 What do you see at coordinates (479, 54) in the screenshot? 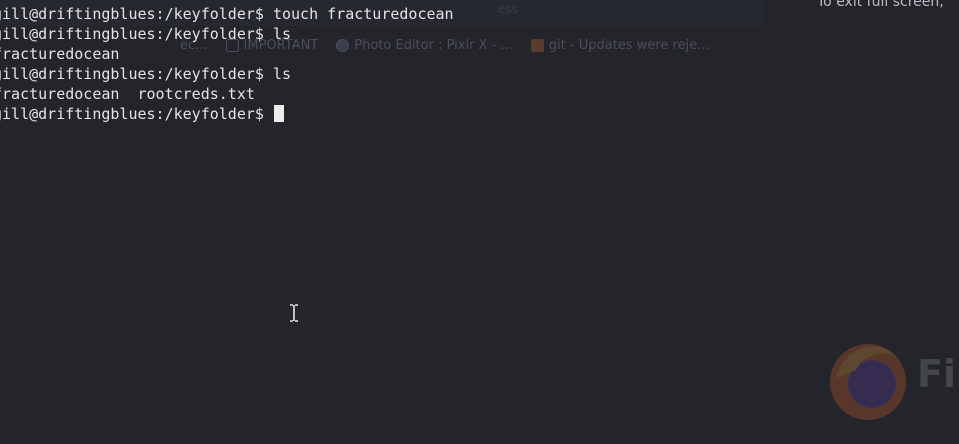
I see `terminal-line: fracturedocean` at bounding box center [479, 54].